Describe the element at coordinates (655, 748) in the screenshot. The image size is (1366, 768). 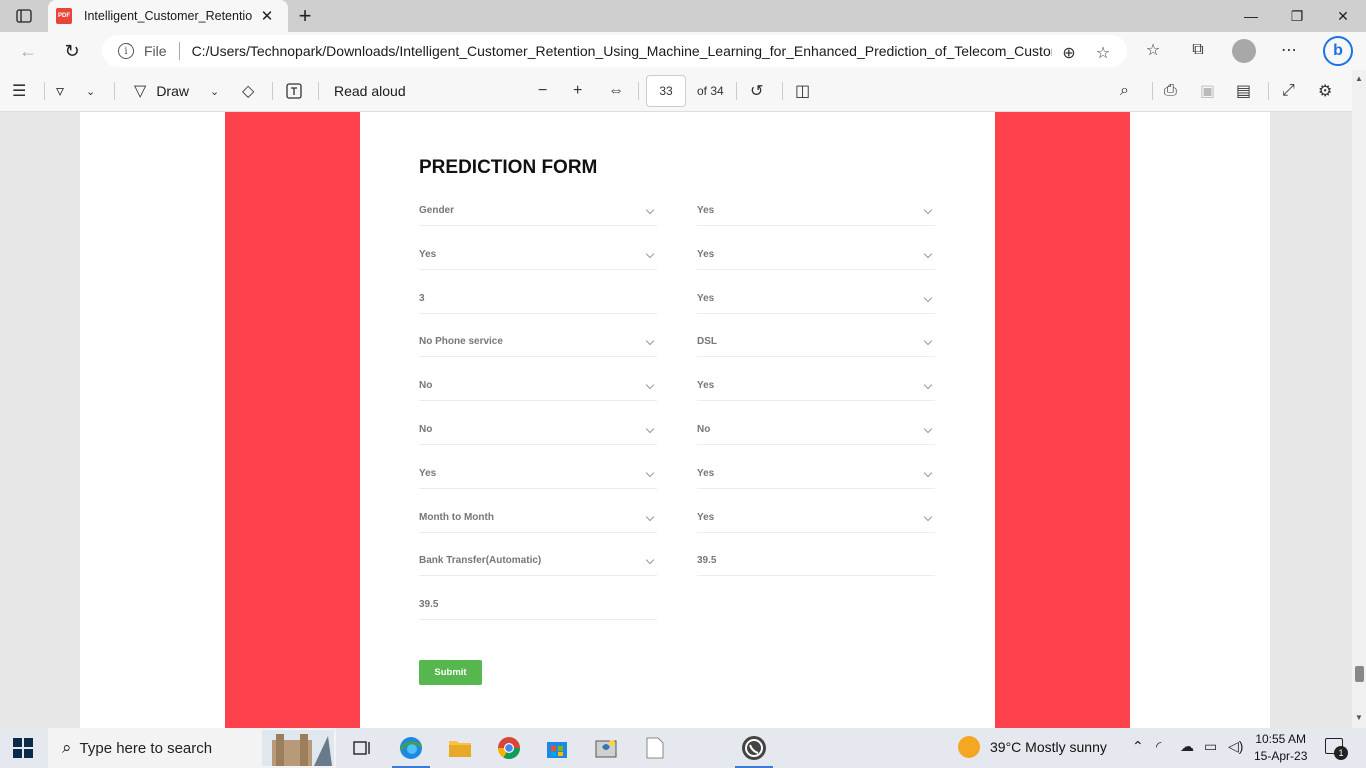
I see `blank-file-icon` at that location.